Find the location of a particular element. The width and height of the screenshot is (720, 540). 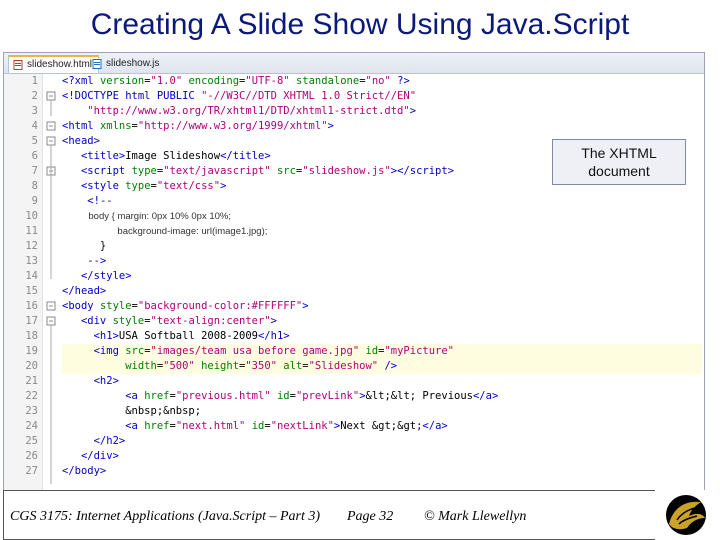

line-number: 19 is located at coordinates (31, 351).